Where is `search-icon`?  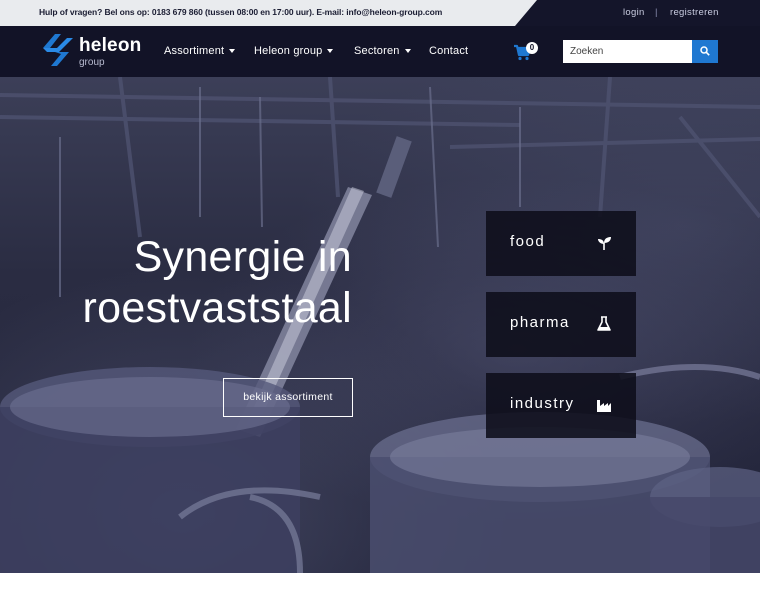
search-icon is located at coordinates (705, 51).